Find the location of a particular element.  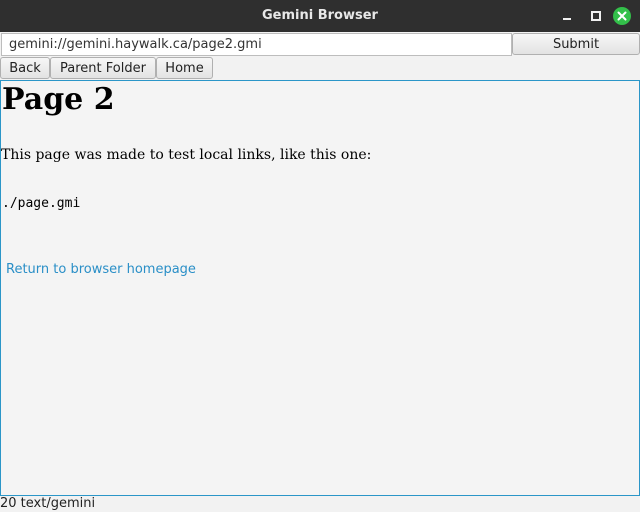

window-title: Gemini Browser is located at coordinates (320, 15).